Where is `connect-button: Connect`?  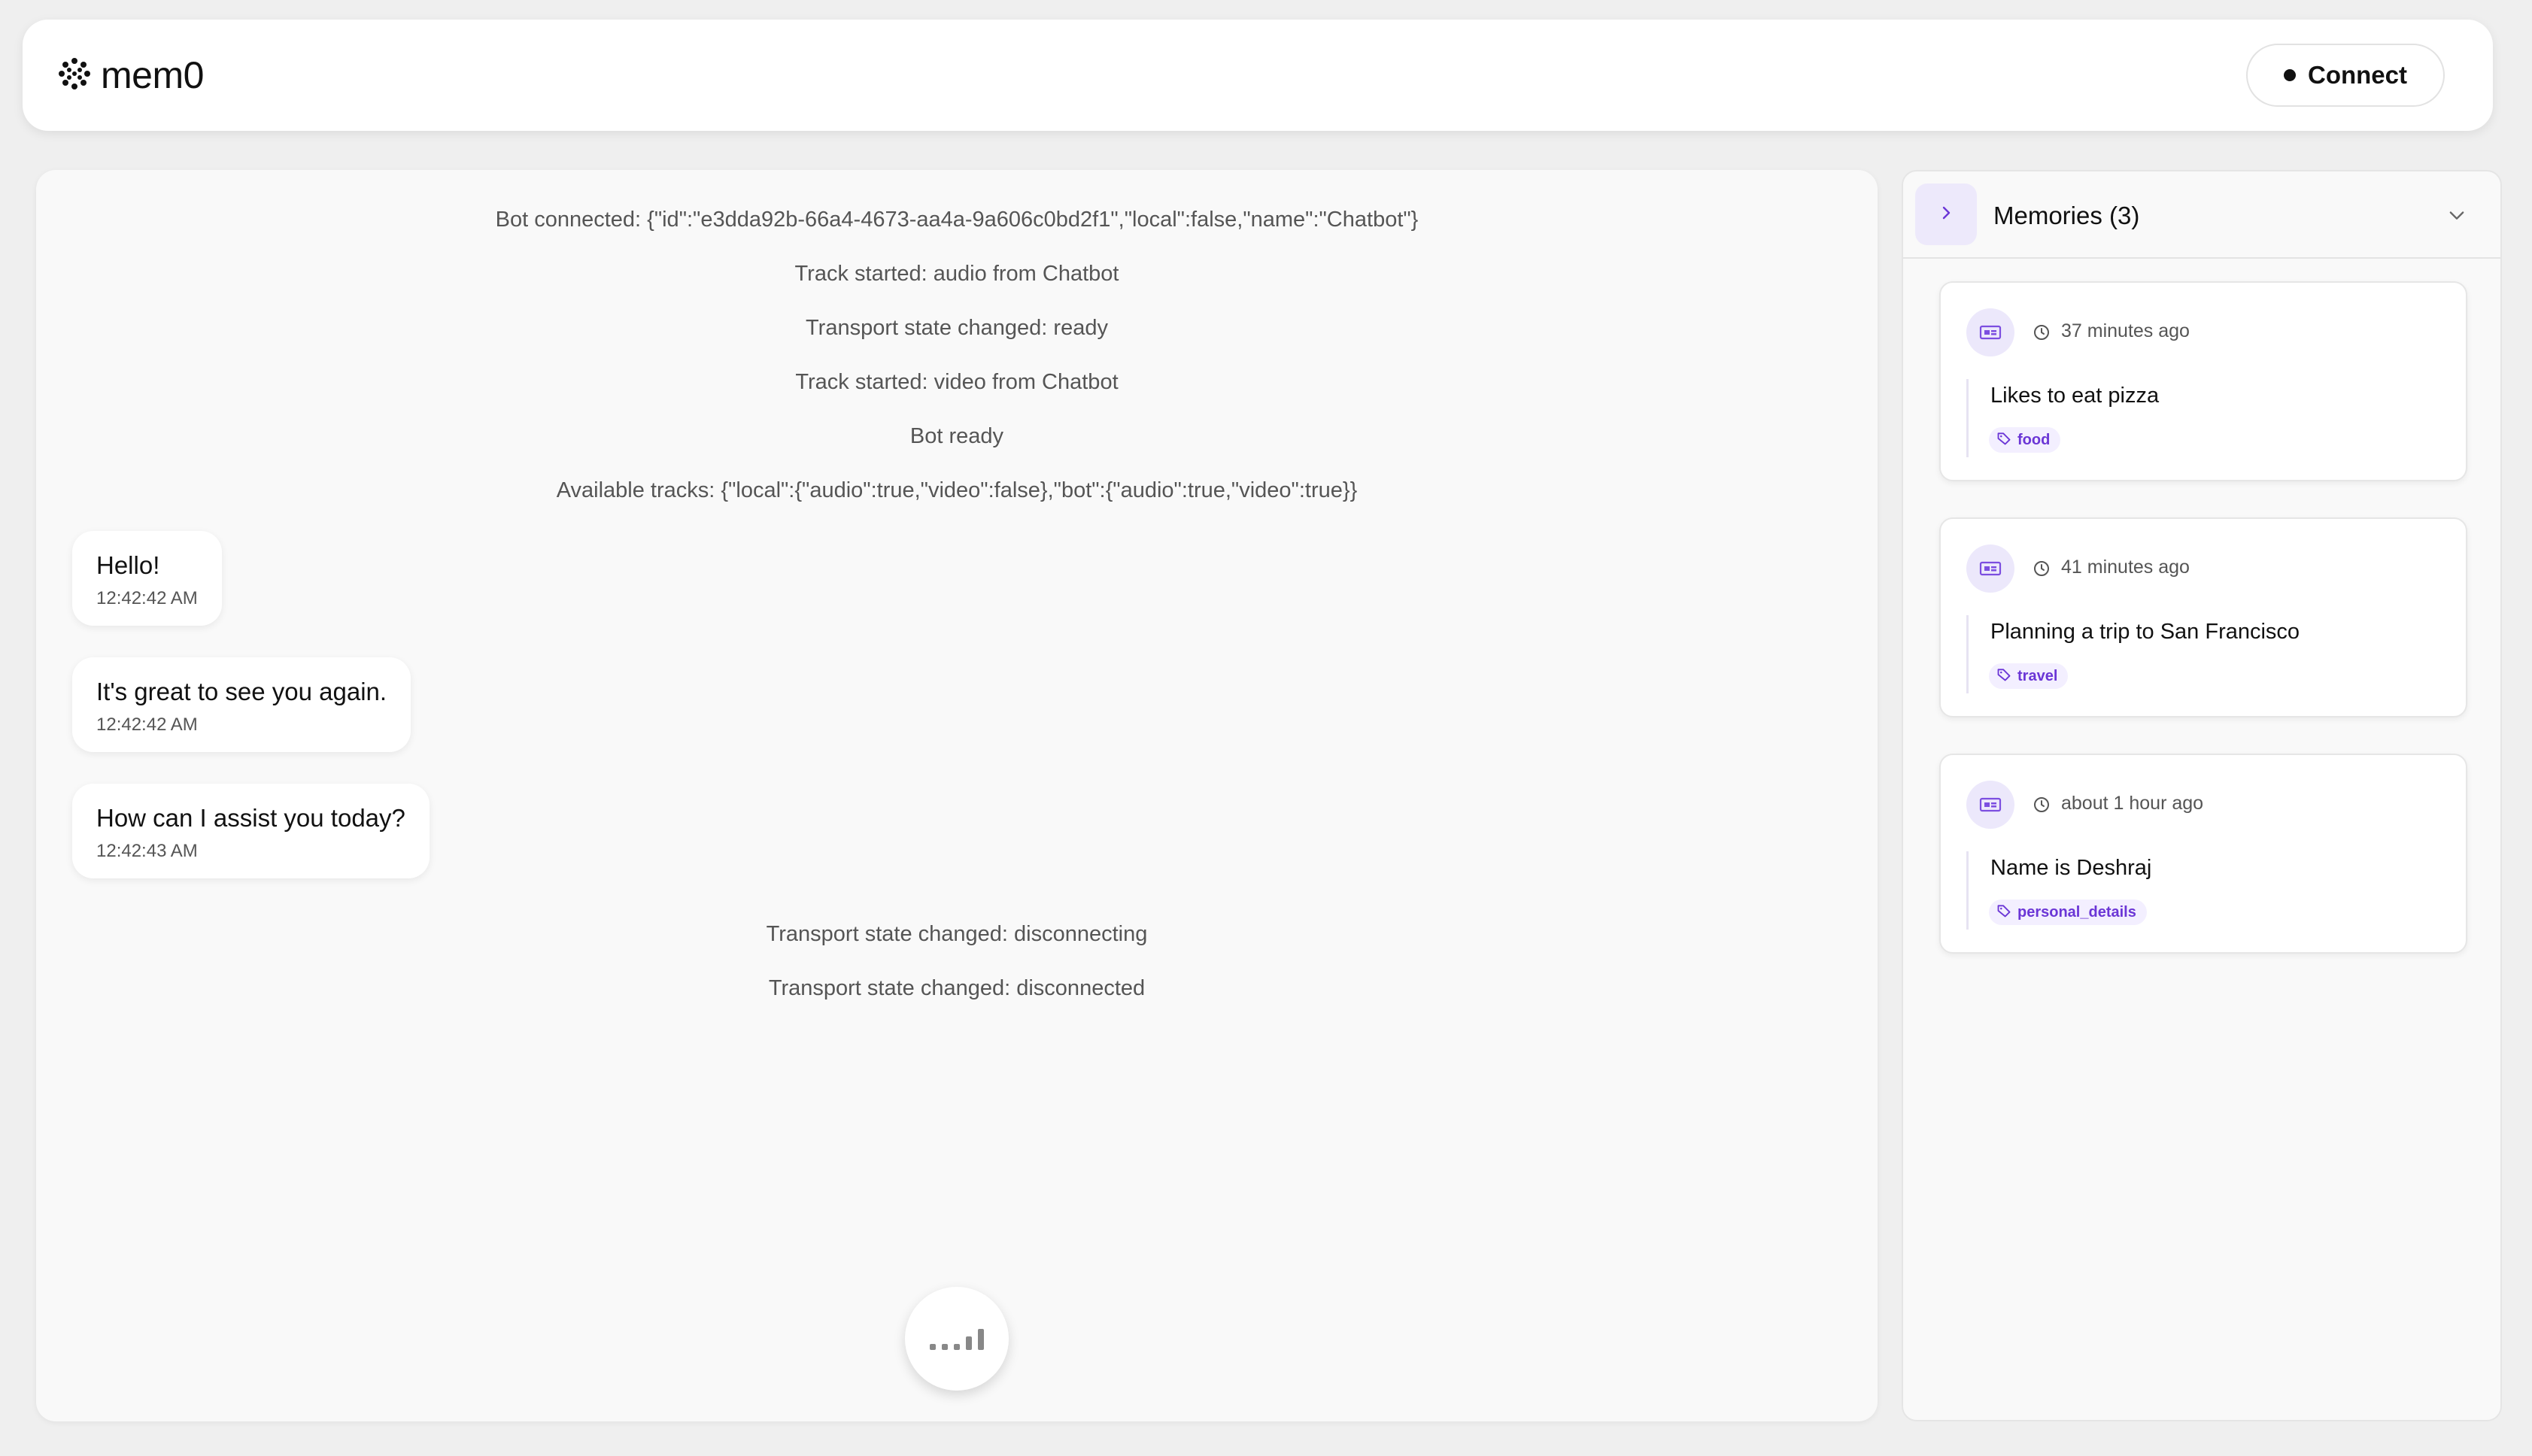
connect-button: Connect is located at coordinates (2345, 75).